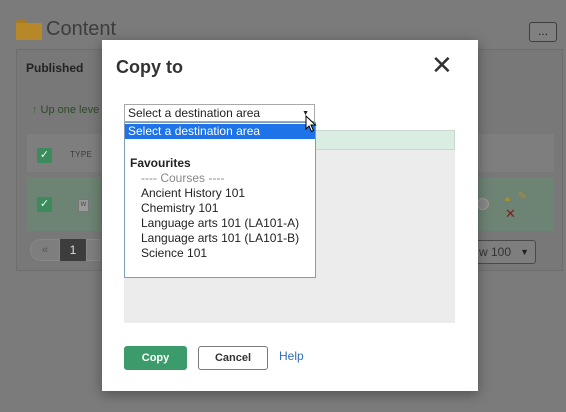 This screenshot has height=412, width=566. Describe the element at coordinates (93, 250) in the screenshot. I see `pagination-next-button` at that location.